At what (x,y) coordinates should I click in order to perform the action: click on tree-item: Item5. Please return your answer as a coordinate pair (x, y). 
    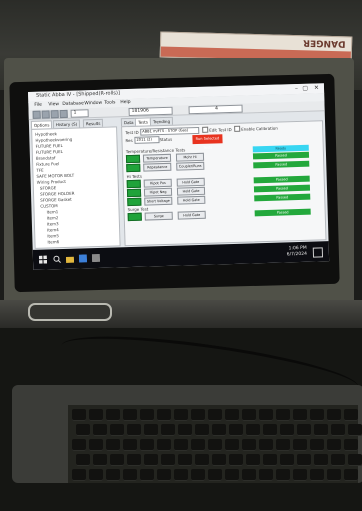
    Looking at the image, I should click on (53, 235).